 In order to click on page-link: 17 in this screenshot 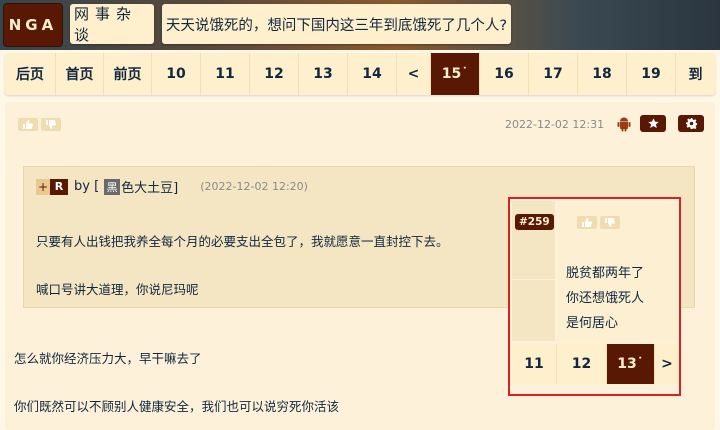, I will do `click(553, 74)`.